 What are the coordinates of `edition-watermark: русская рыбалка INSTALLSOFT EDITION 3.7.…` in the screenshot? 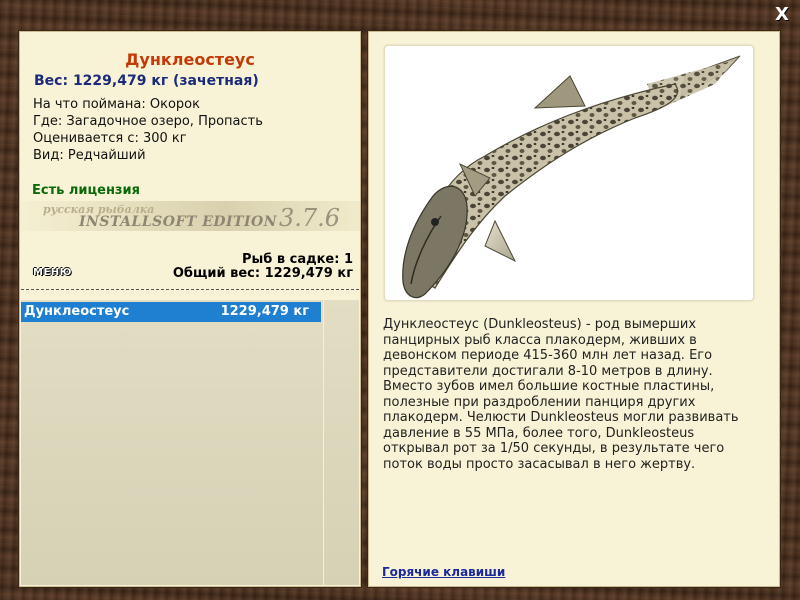 It's located at (190, 216).